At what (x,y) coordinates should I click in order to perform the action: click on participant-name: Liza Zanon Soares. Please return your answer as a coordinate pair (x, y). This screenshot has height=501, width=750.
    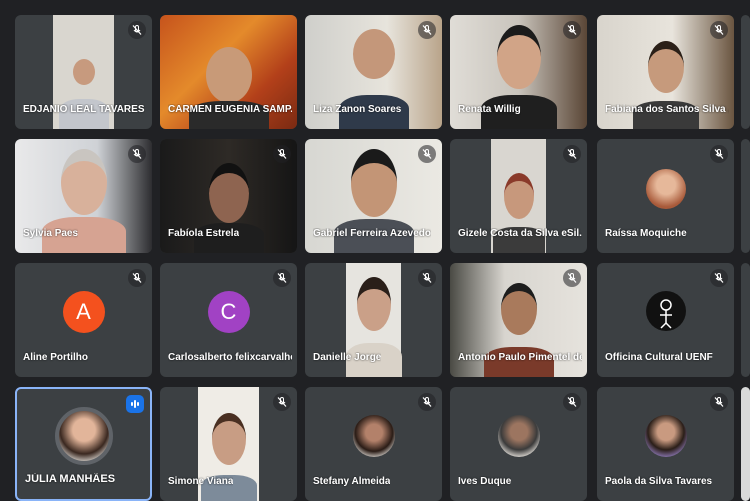
    Looking at the image, I should click on (357, 109).